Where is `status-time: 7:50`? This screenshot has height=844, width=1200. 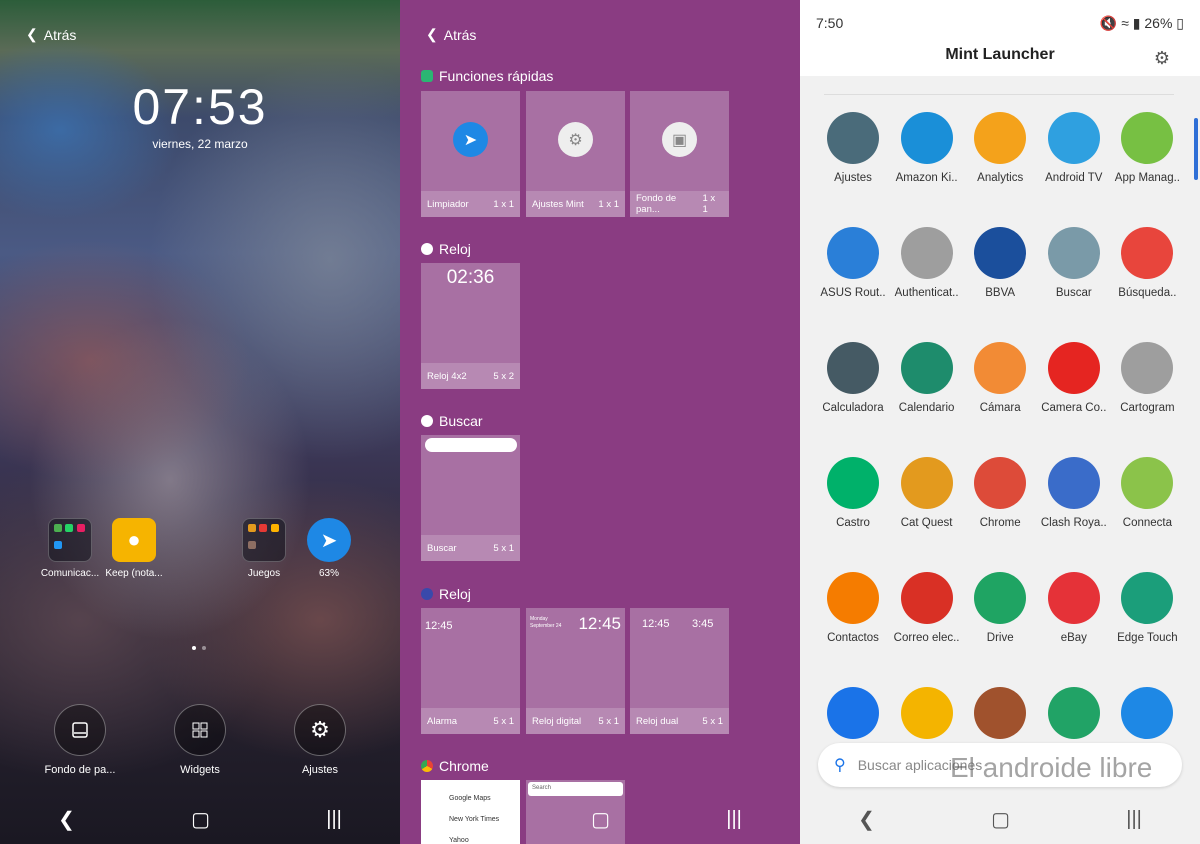
status-time: 7:50 is located at coordinates (830, 23).